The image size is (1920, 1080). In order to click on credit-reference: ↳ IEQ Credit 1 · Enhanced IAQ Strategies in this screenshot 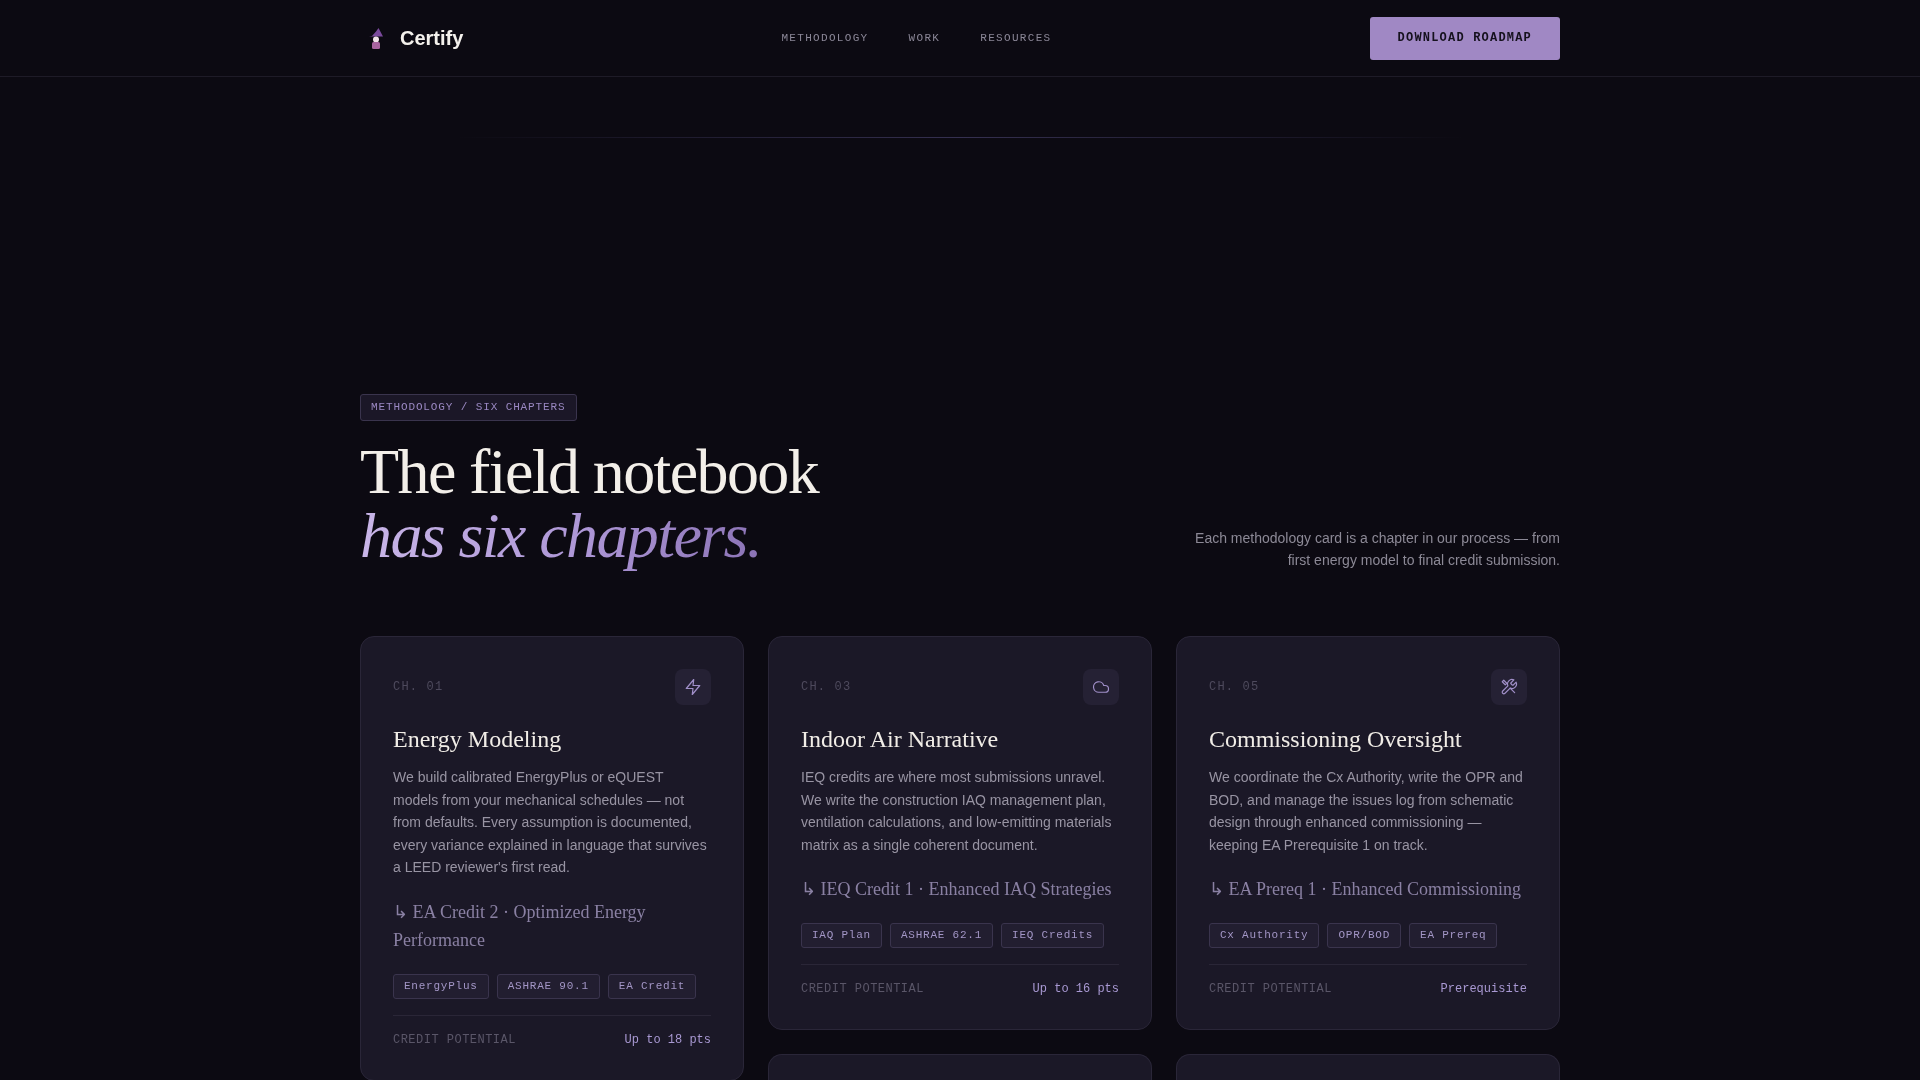, I will do `click(957, 890)`.